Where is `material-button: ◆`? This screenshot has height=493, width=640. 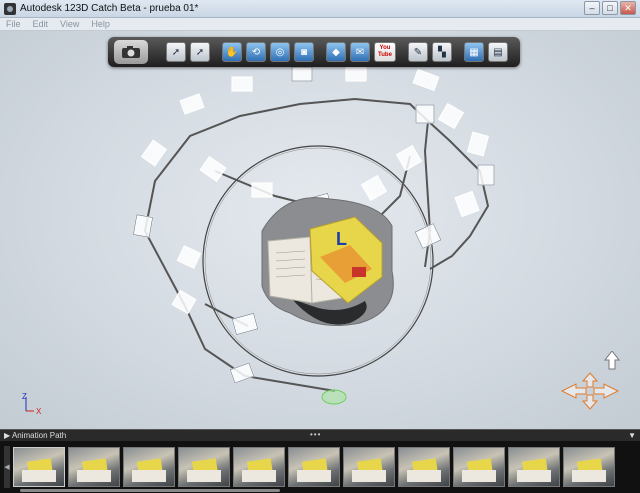 material-button: ◆ is located at coordinates (336, 52).